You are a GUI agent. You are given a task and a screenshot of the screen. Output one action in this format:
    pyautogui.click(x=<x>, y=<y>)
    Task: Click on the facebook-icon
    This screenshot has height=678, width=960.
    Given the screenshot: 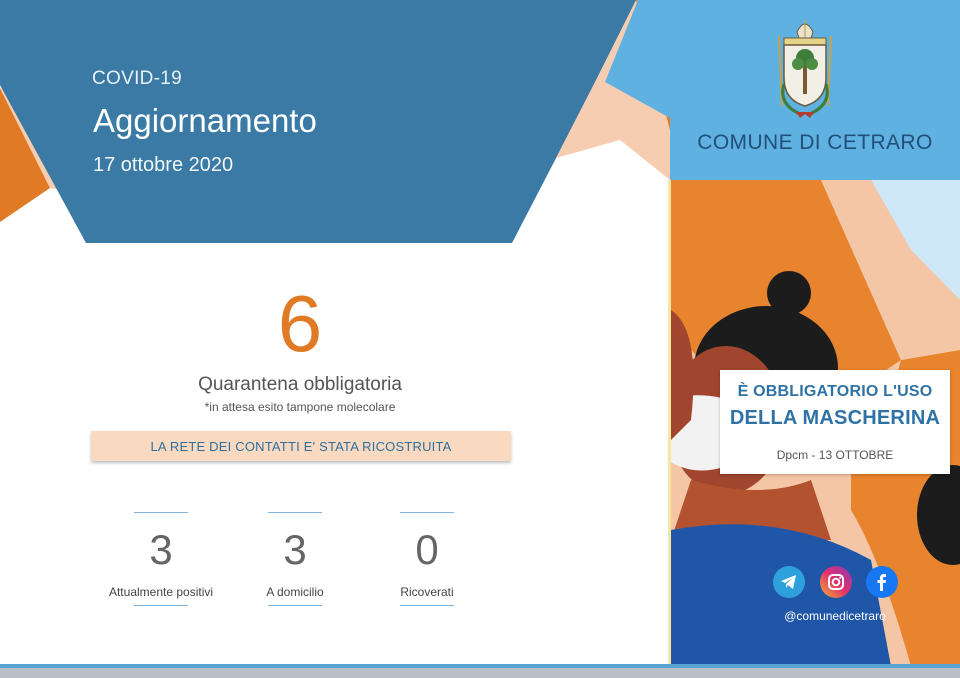 What is the action you would take?
    pyautogui.click(x=882, y=582)
    